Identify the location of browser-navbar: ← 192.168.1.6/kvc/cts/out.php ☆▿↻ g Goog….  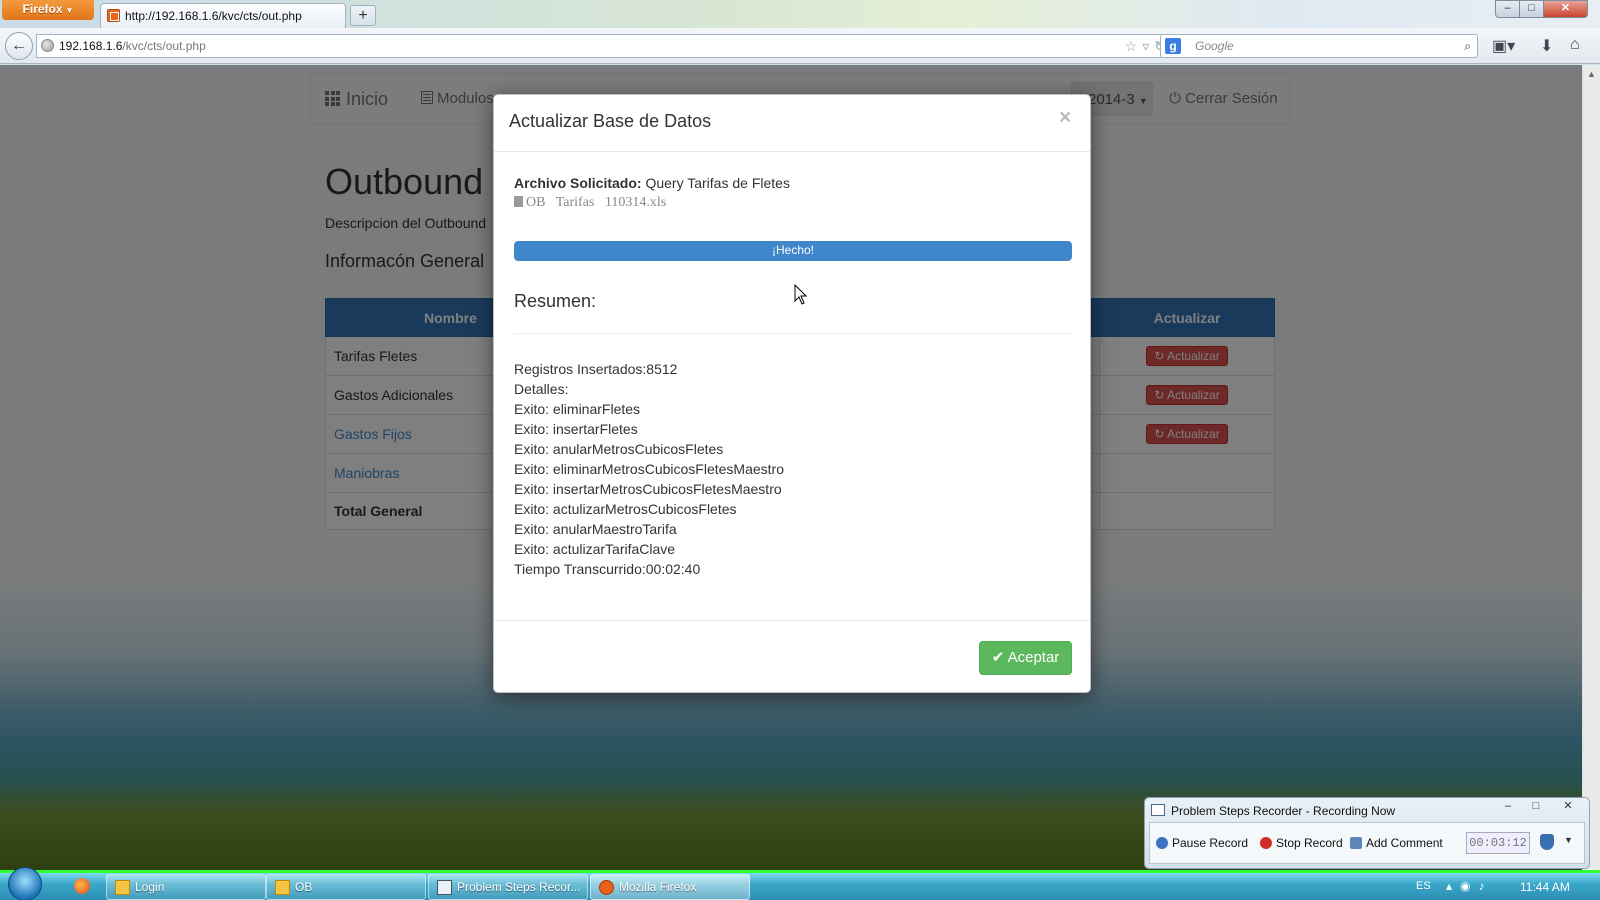
(800, 46).